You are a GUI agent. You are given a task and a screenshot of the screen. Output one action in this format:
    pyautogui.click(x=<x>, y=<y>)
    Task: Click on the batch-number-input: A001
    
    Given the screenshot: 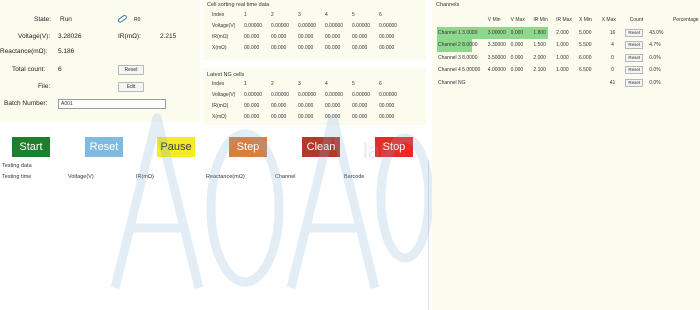 What is the action you would take?
    pyautogui.click(x=112, y=104)
    